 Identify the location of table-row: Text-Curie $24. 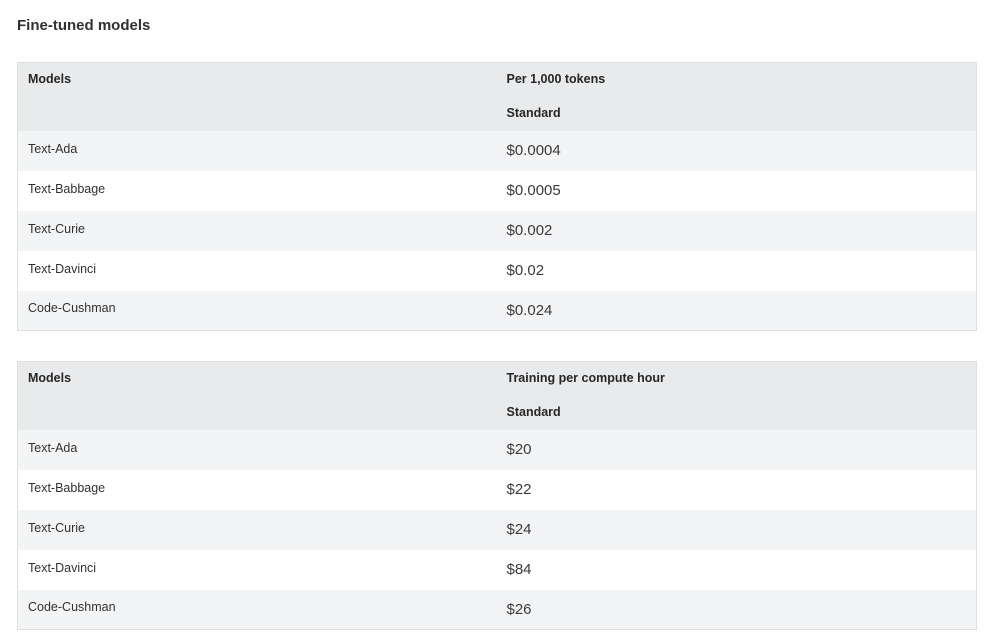
(497, 529).